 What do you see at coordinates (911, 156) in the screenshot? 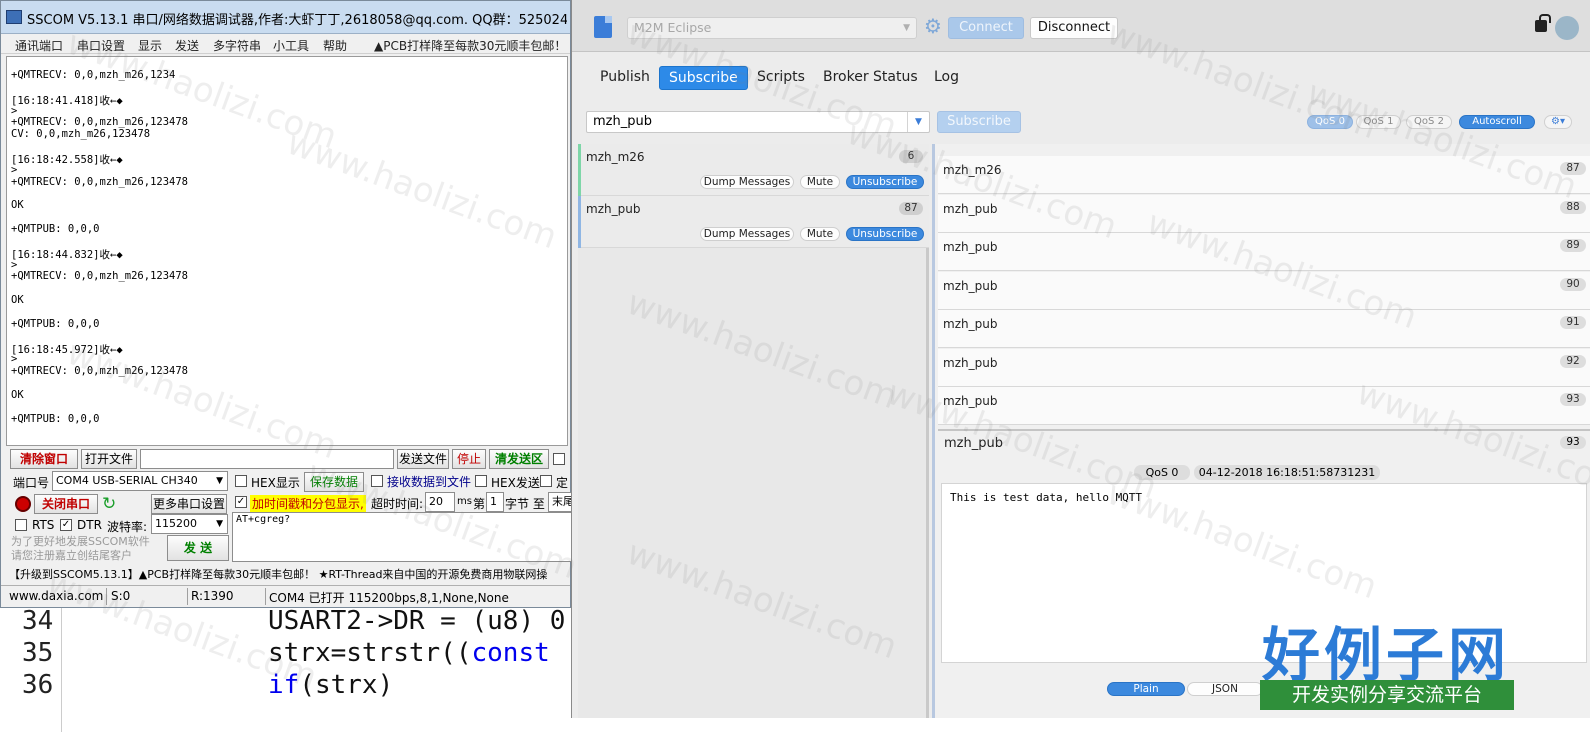
I see `subscription-count: 6` at bounding box center [911, 156].